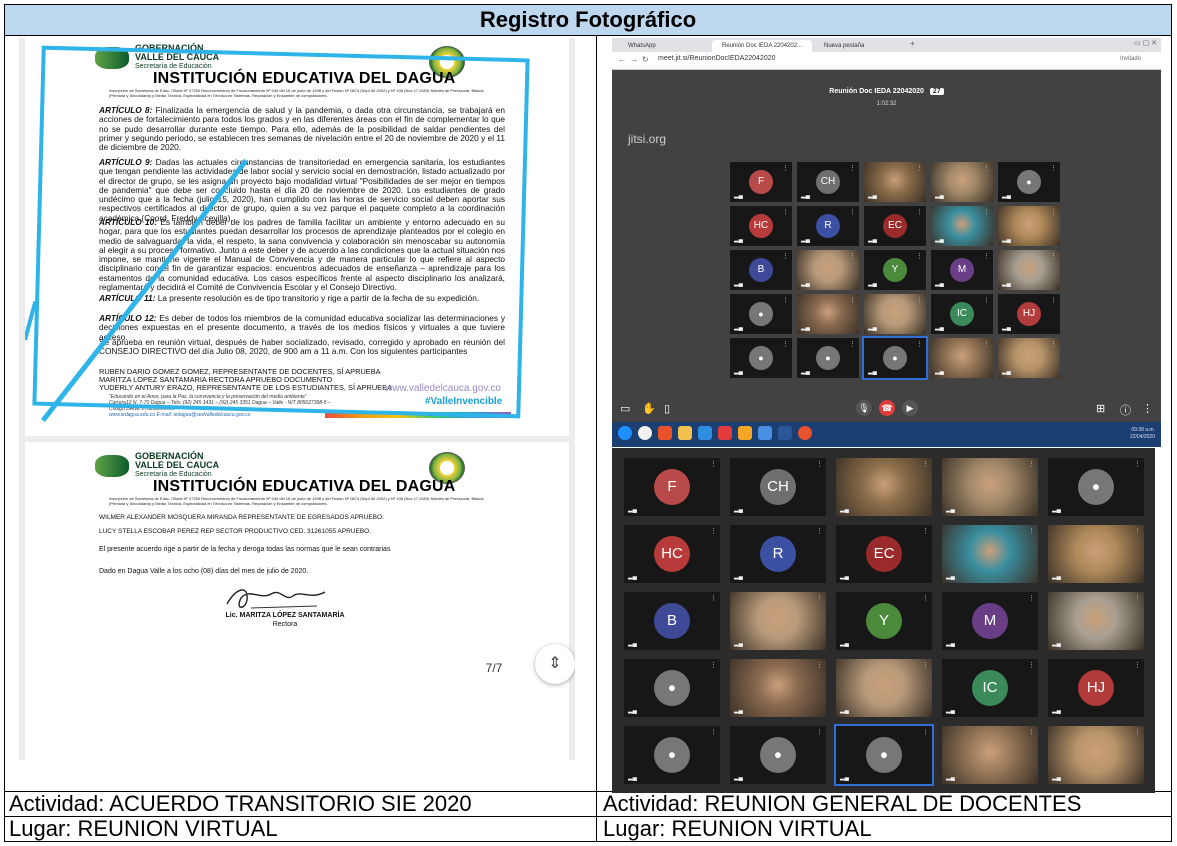 The image size is (1177, 846). What do you see at coordinates (665, 433) in the screenshot?
I see `chrome-icon` at bounding box center [665, 433].